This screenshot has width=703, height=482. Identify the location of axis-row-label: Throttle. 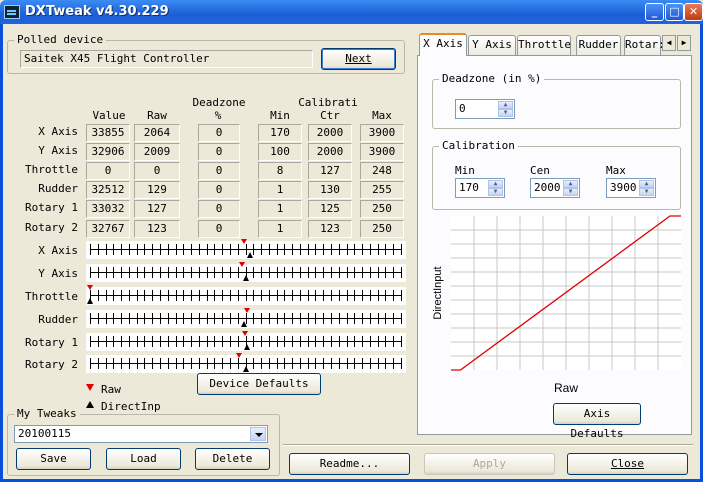
(51, 169).